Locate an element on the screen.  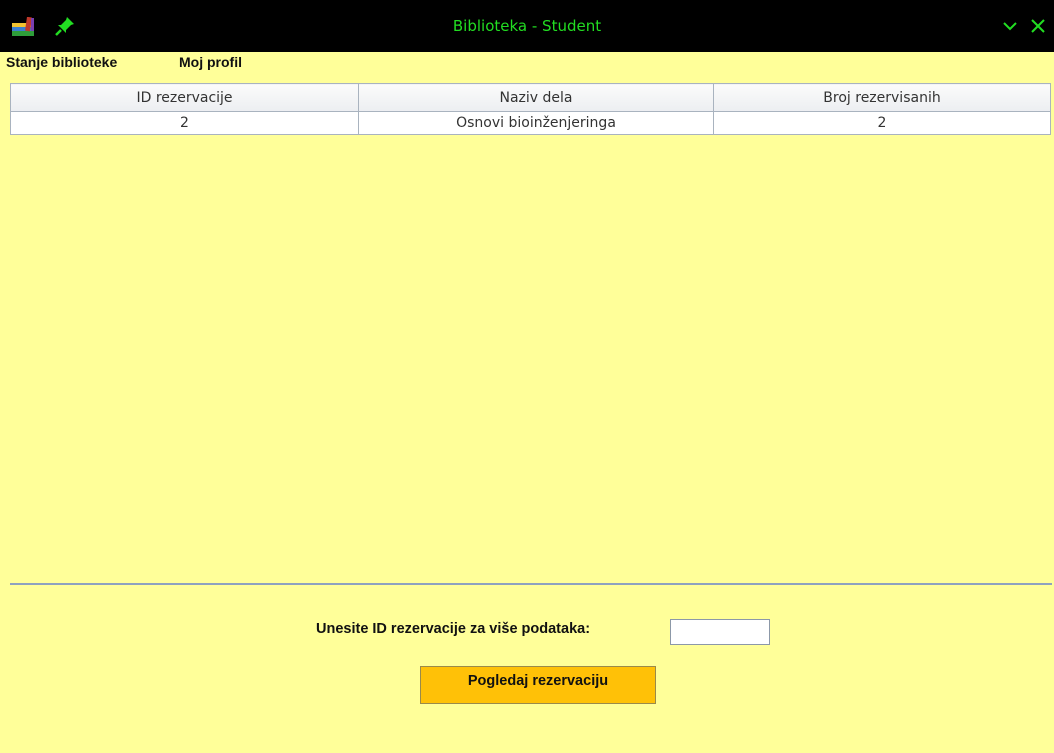
view-reservation-button: Pogledaj rezervaciju is located at coordinates (538, 685).